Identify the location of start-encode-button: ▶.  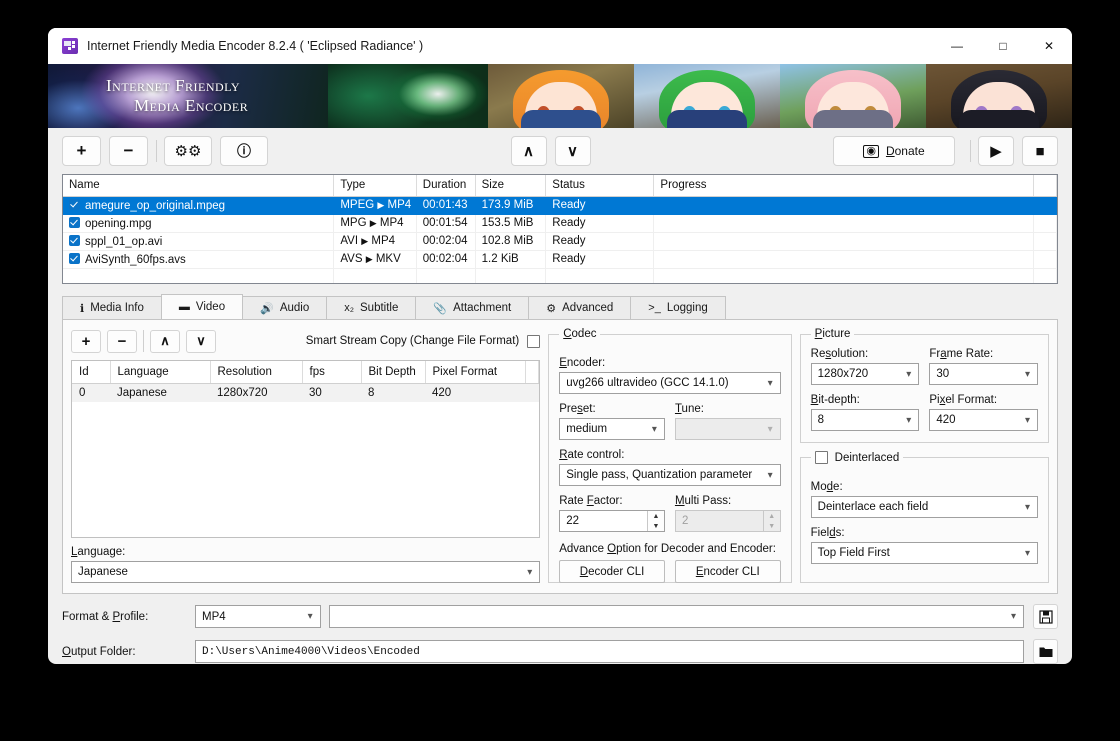
(996, 151).